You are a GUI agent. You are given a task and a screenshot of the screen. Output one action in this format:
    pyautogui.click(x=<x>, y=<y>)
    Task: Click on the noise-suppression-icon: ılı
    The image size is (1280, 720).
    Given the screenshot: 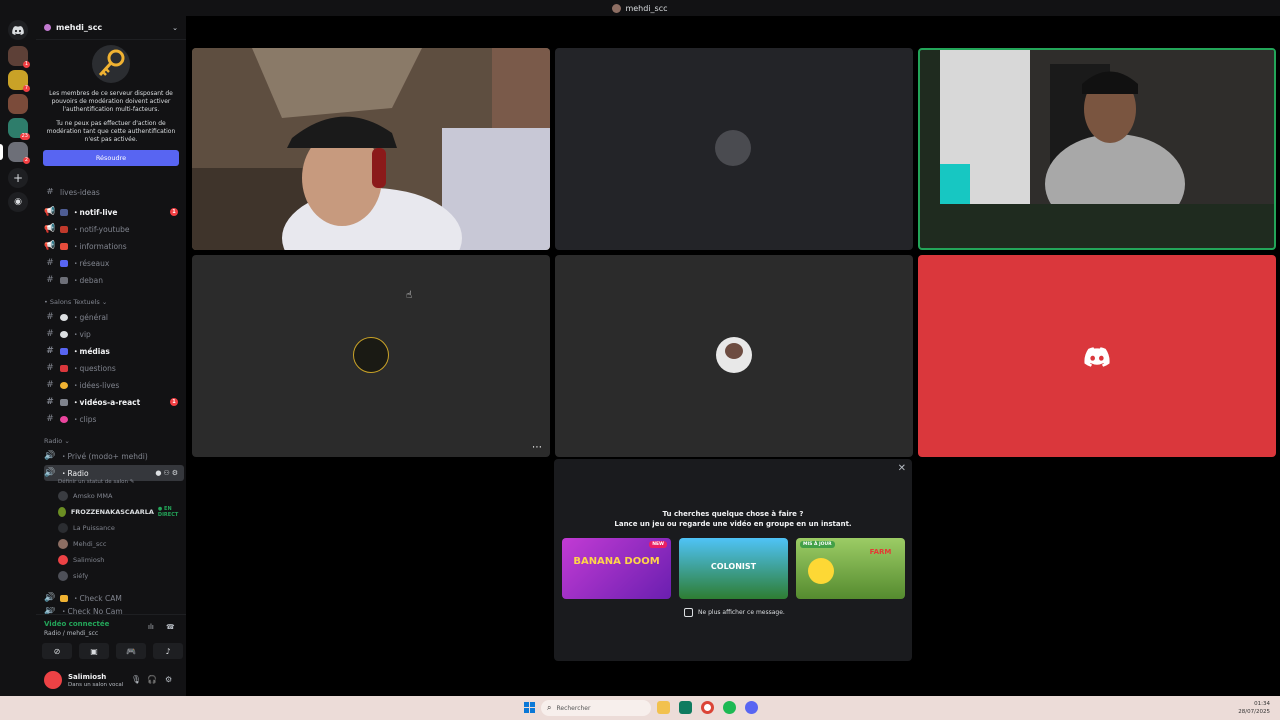 What is the action you would take?
    pyautogui.click(x=151, y=627)
    